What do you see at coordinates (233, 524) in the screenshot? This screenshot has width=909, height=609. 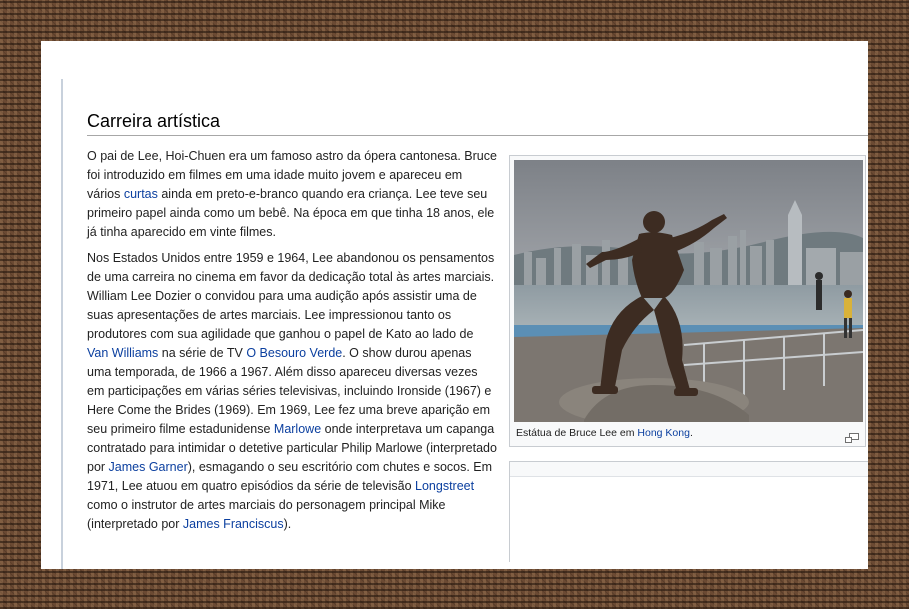 I see `link-james-franciscus: James Franciscus` at bounding box center [233, 524].